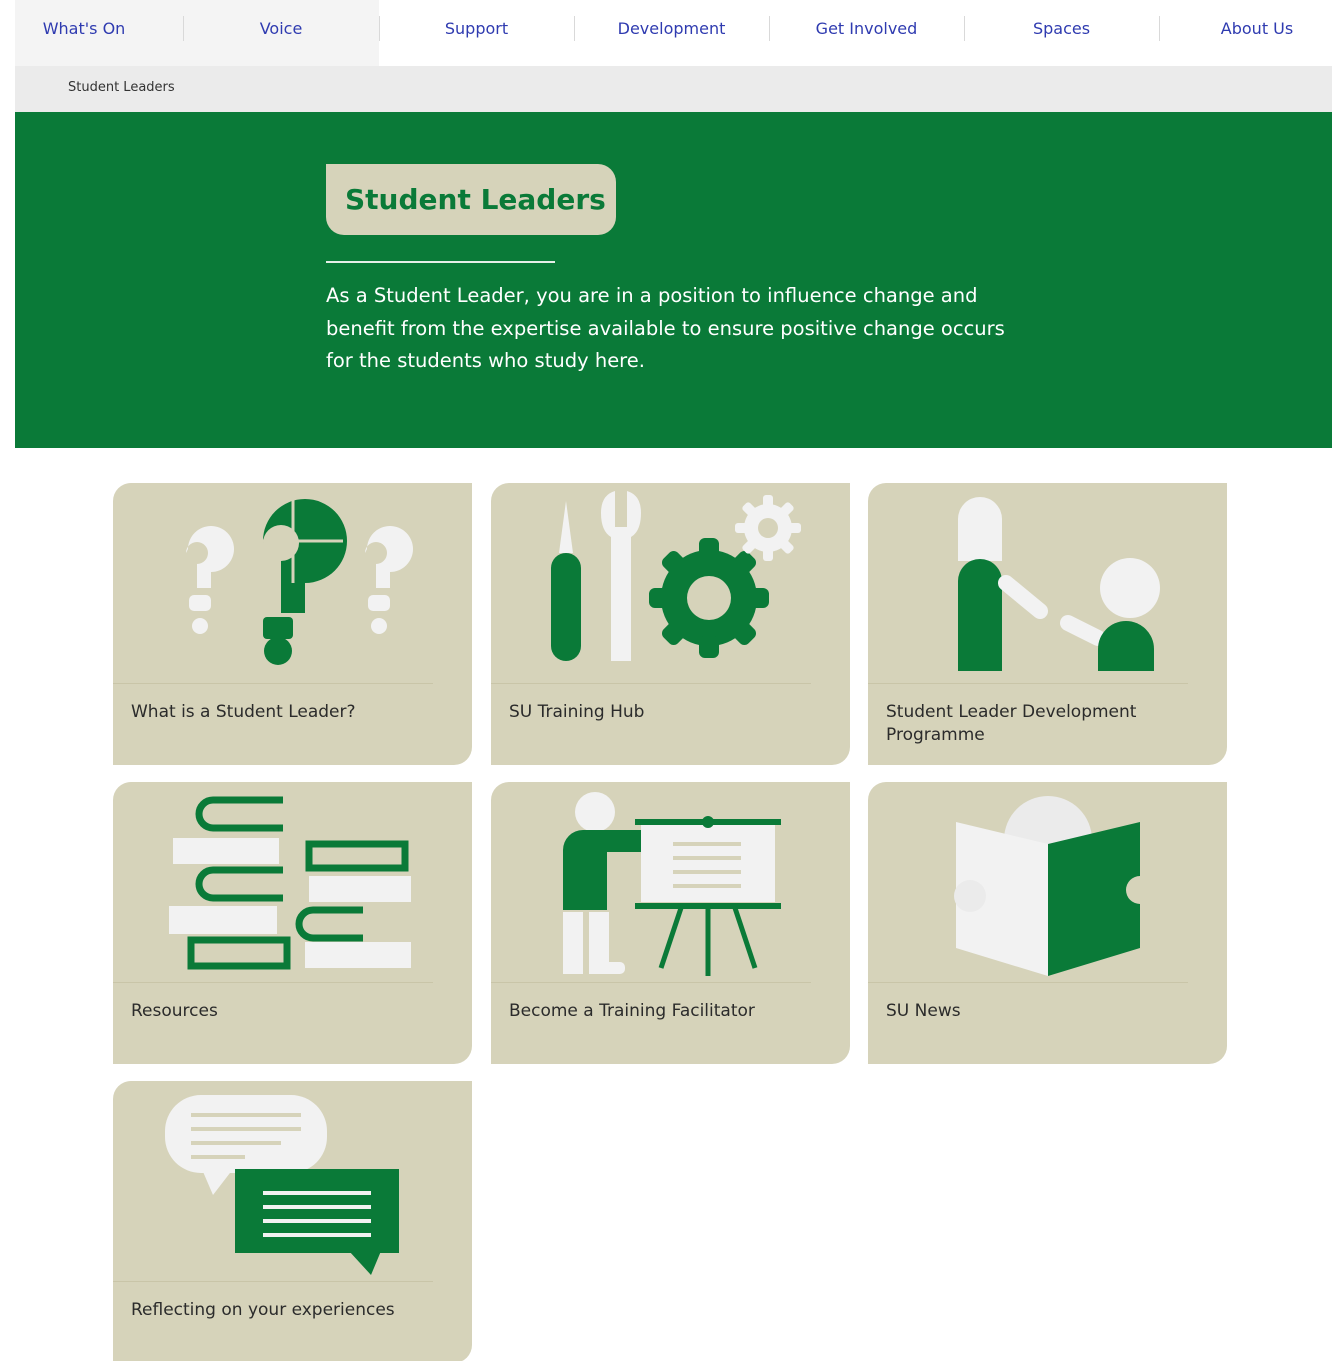 Image resolution: width=1332 pixels, height=1361 pixels. I want to click on card-label: Resources, so click(174, 1011).